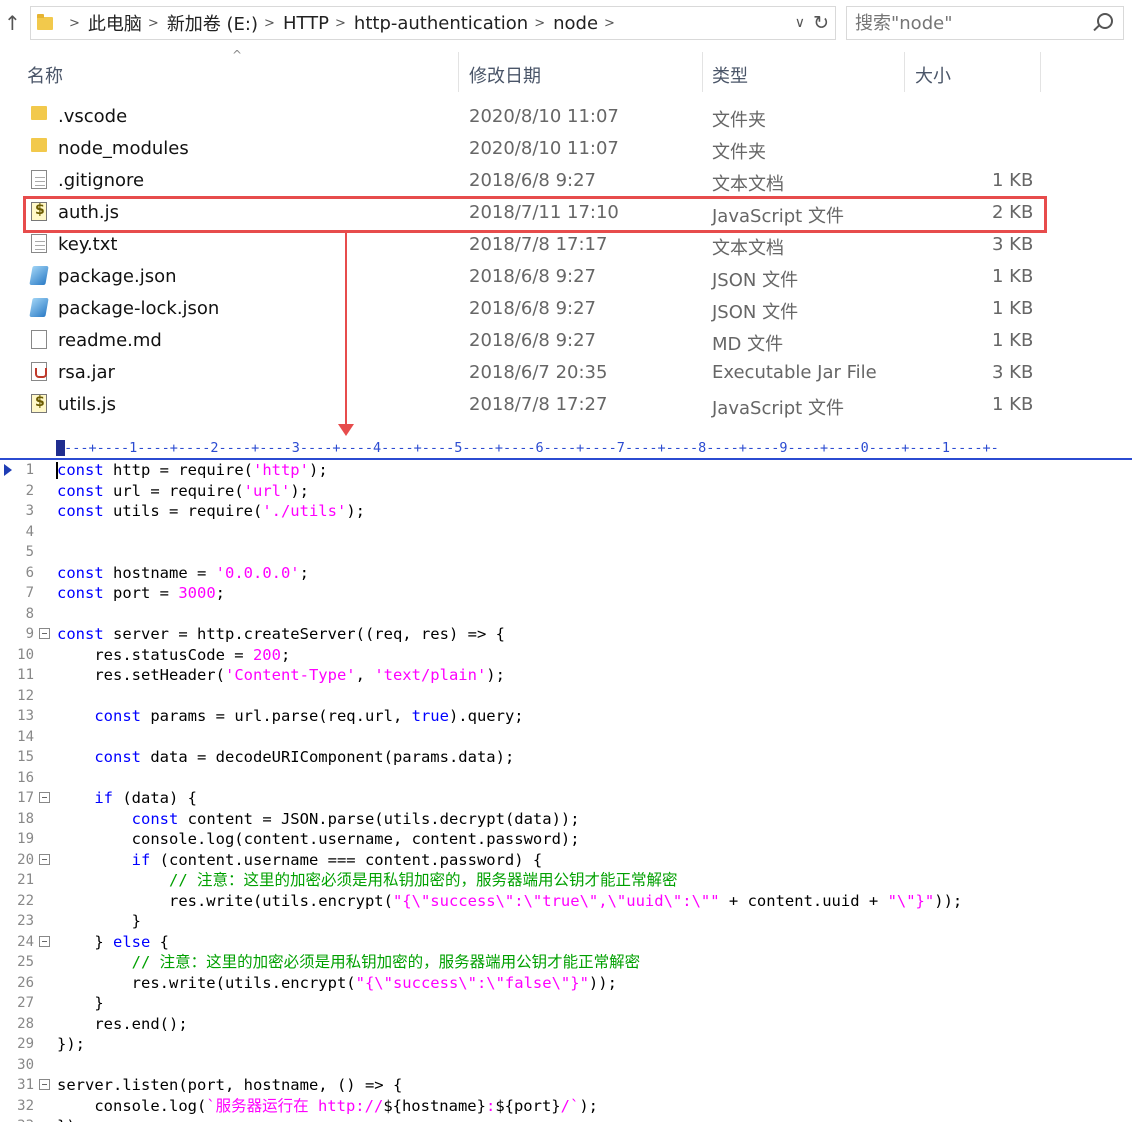 The height and width of the screenshot is (1122, 1132). Describe the element at coordinates (566, 552) in the screenshot. I see `code-line: 5` at that location.